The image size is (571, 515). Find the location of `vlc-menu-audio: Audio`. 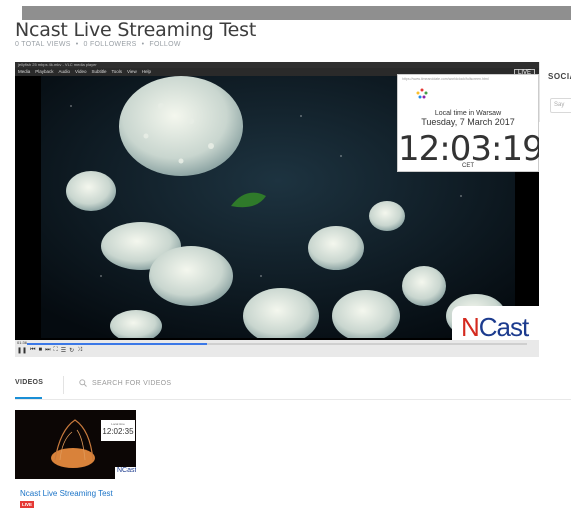

vlc-menu-audio: Audio is located at coordinates (64, 71).